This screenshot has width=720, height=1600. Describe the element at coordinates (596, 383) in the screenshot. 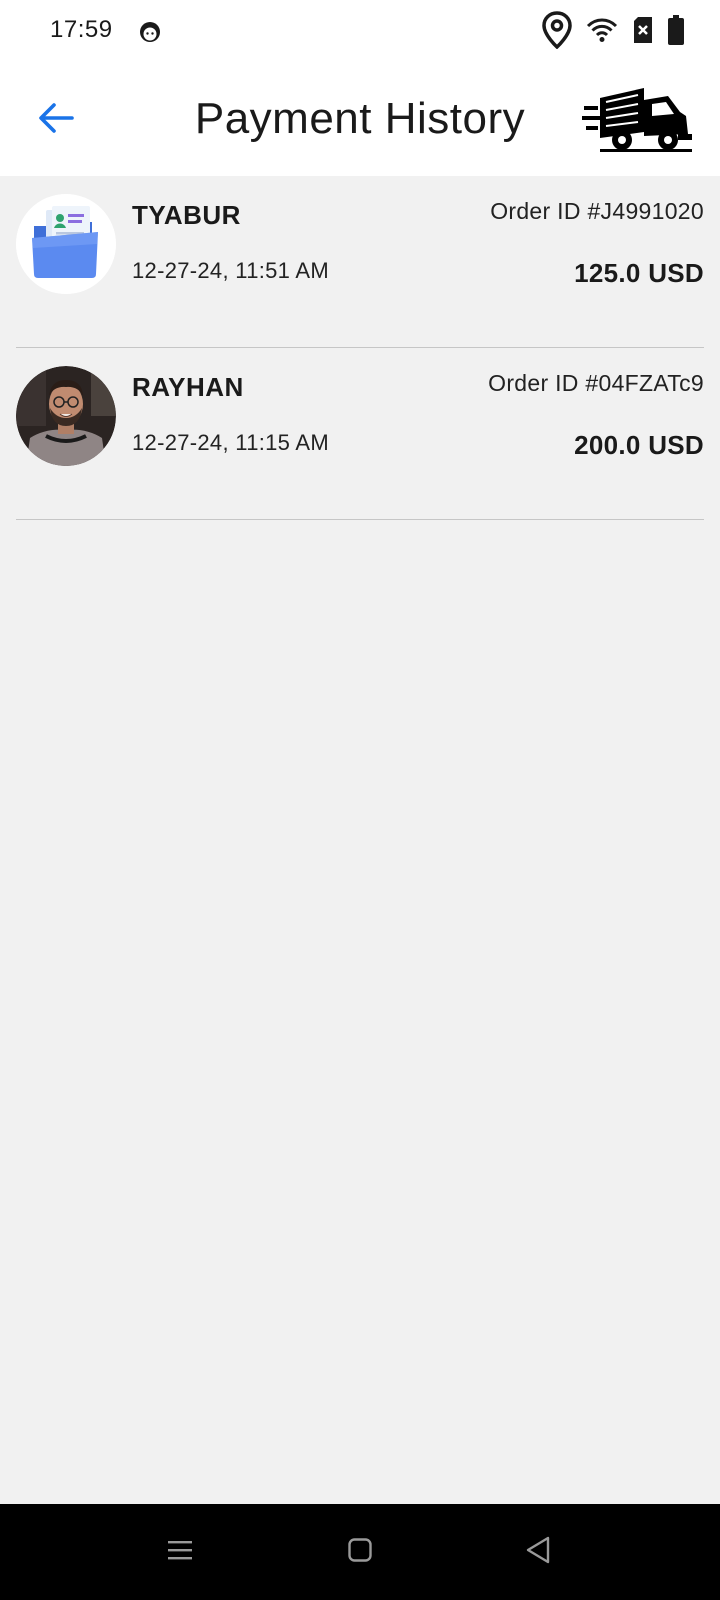

I see `order-id: Order ID #04FZATc9` at that location.